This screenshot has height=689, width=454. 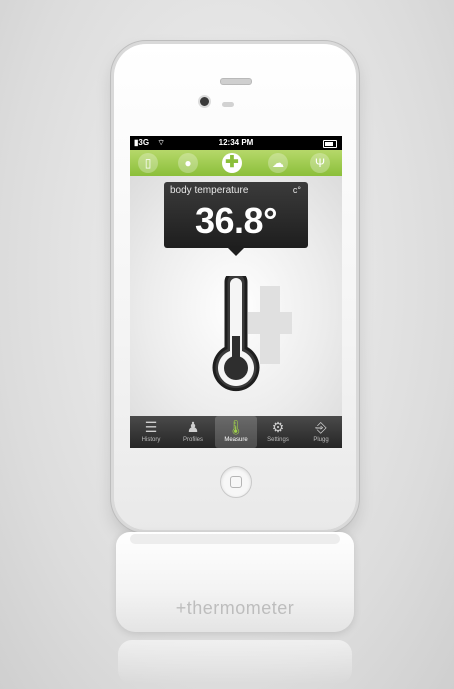 I want to click on temperature-value: 36.8°, so click(x=236, y=220).